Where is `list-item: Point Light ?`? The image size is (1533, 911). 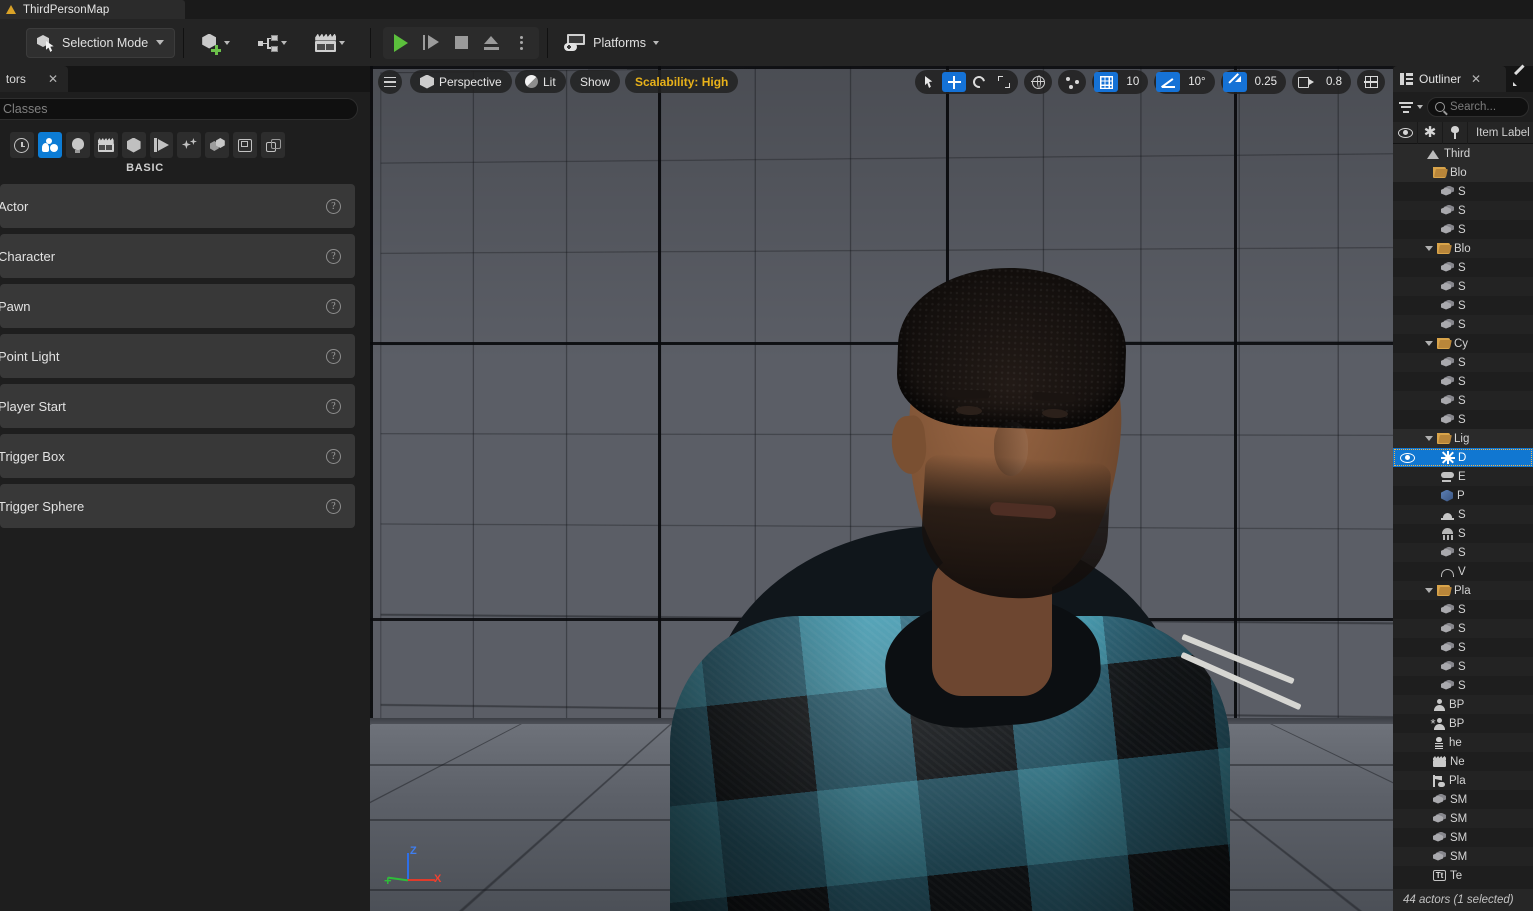
list-item: Point Light ? is located at coordinates (177, 356).